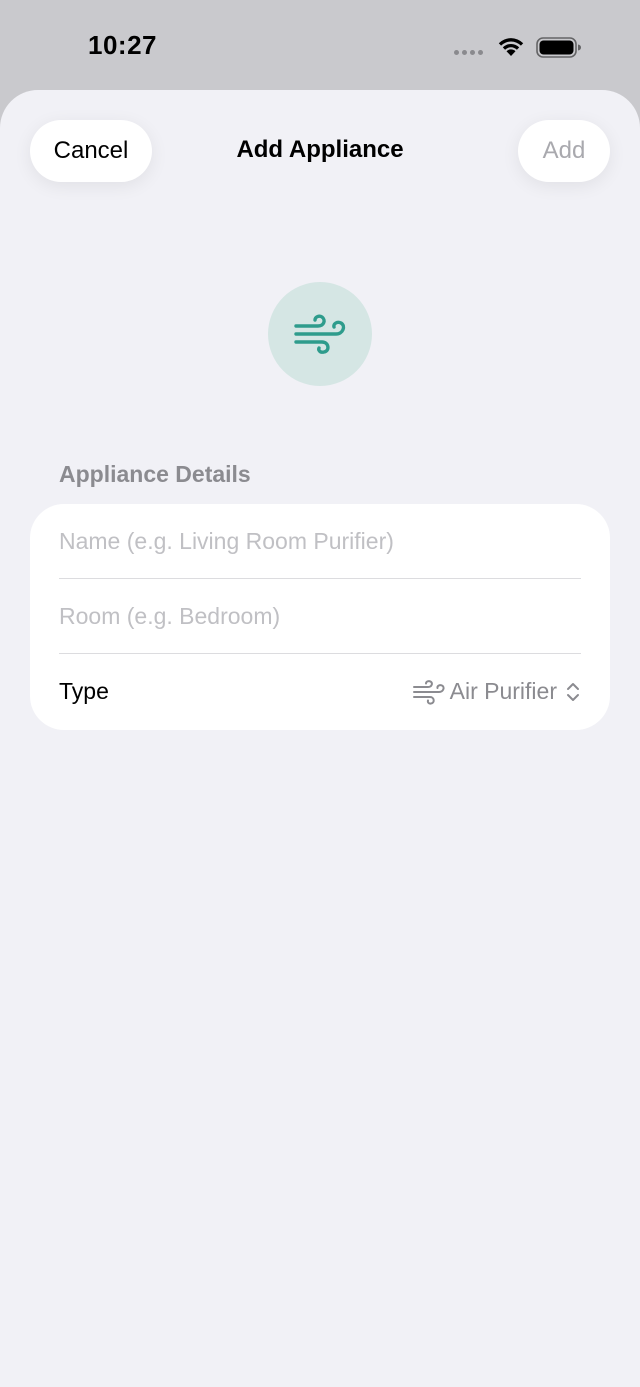 The width and height of the screenshot is (640, 1387). Describe the element at coordinates (558, 47) in the screenshot. I see `battery-icon` at that location.